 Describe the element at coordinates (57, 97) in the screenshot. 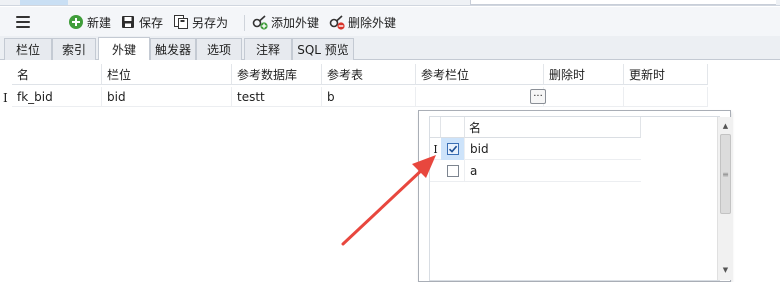

I see `cell-name: fk_bid` at that location.